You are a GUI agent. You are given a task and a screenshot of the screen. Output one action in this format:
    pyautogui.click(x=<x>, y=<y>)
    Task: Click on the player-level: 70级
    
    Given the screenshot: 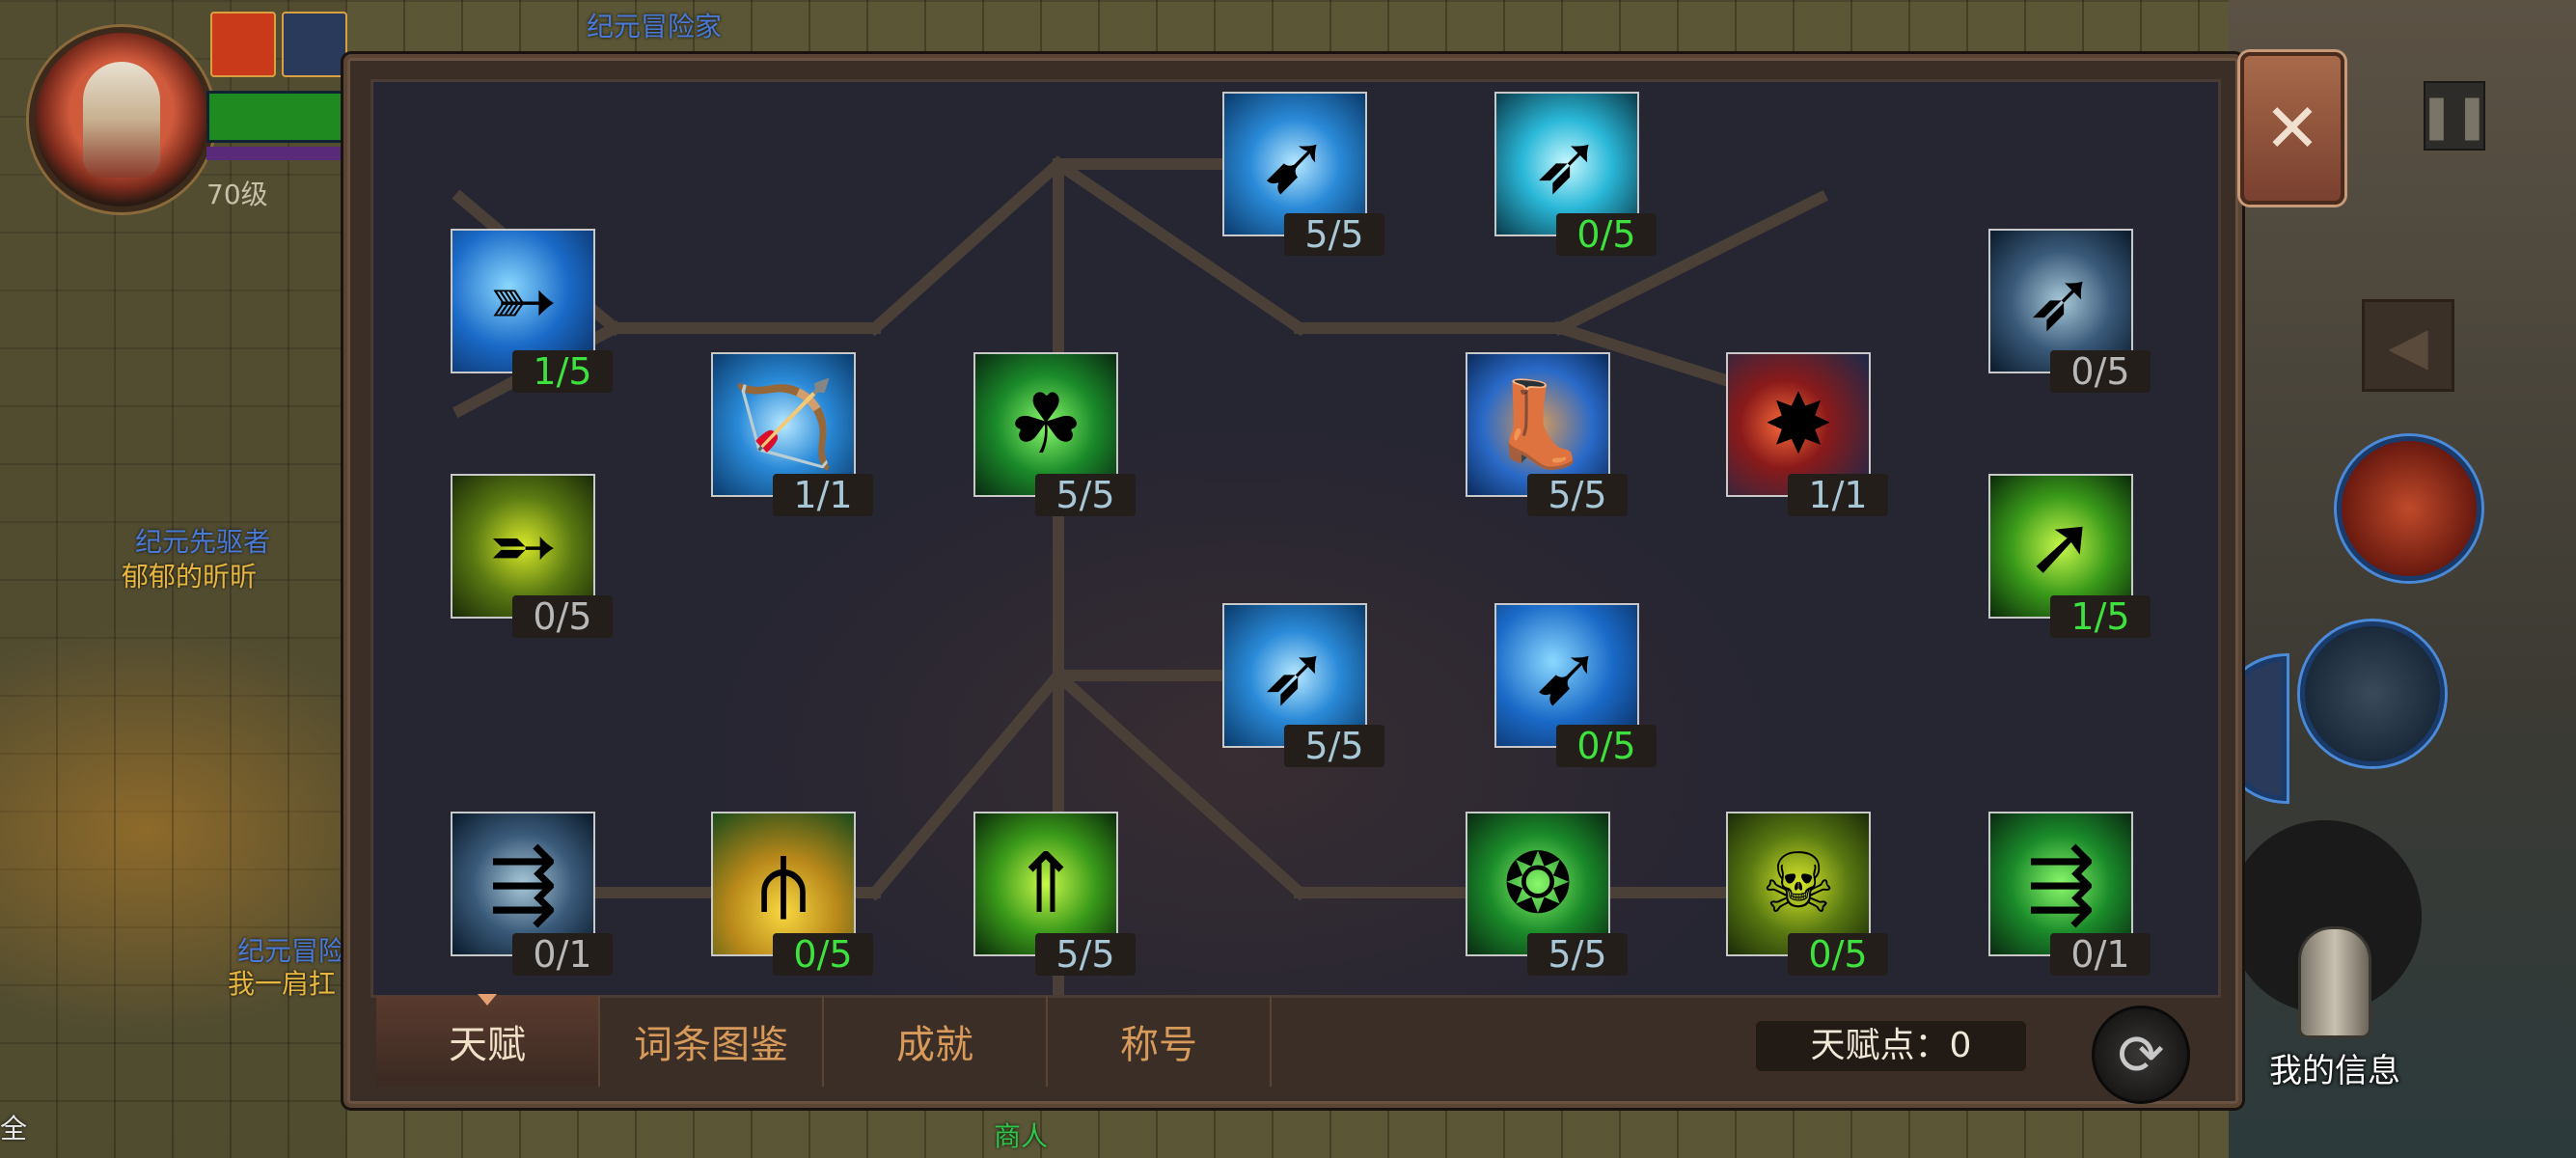 What is the action you would take?
    pyautogui.click(x=237, y=194)
    